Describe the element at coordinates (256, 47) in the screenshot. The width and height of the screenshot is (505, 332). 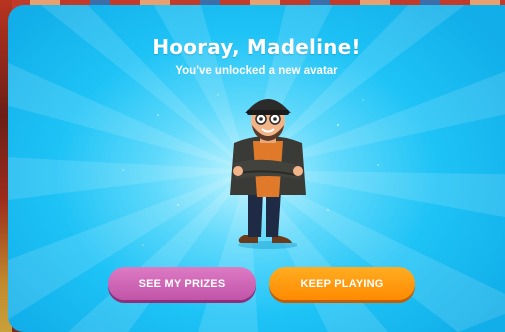
I see `modal-title: Hooray, Madeline!` at that location.